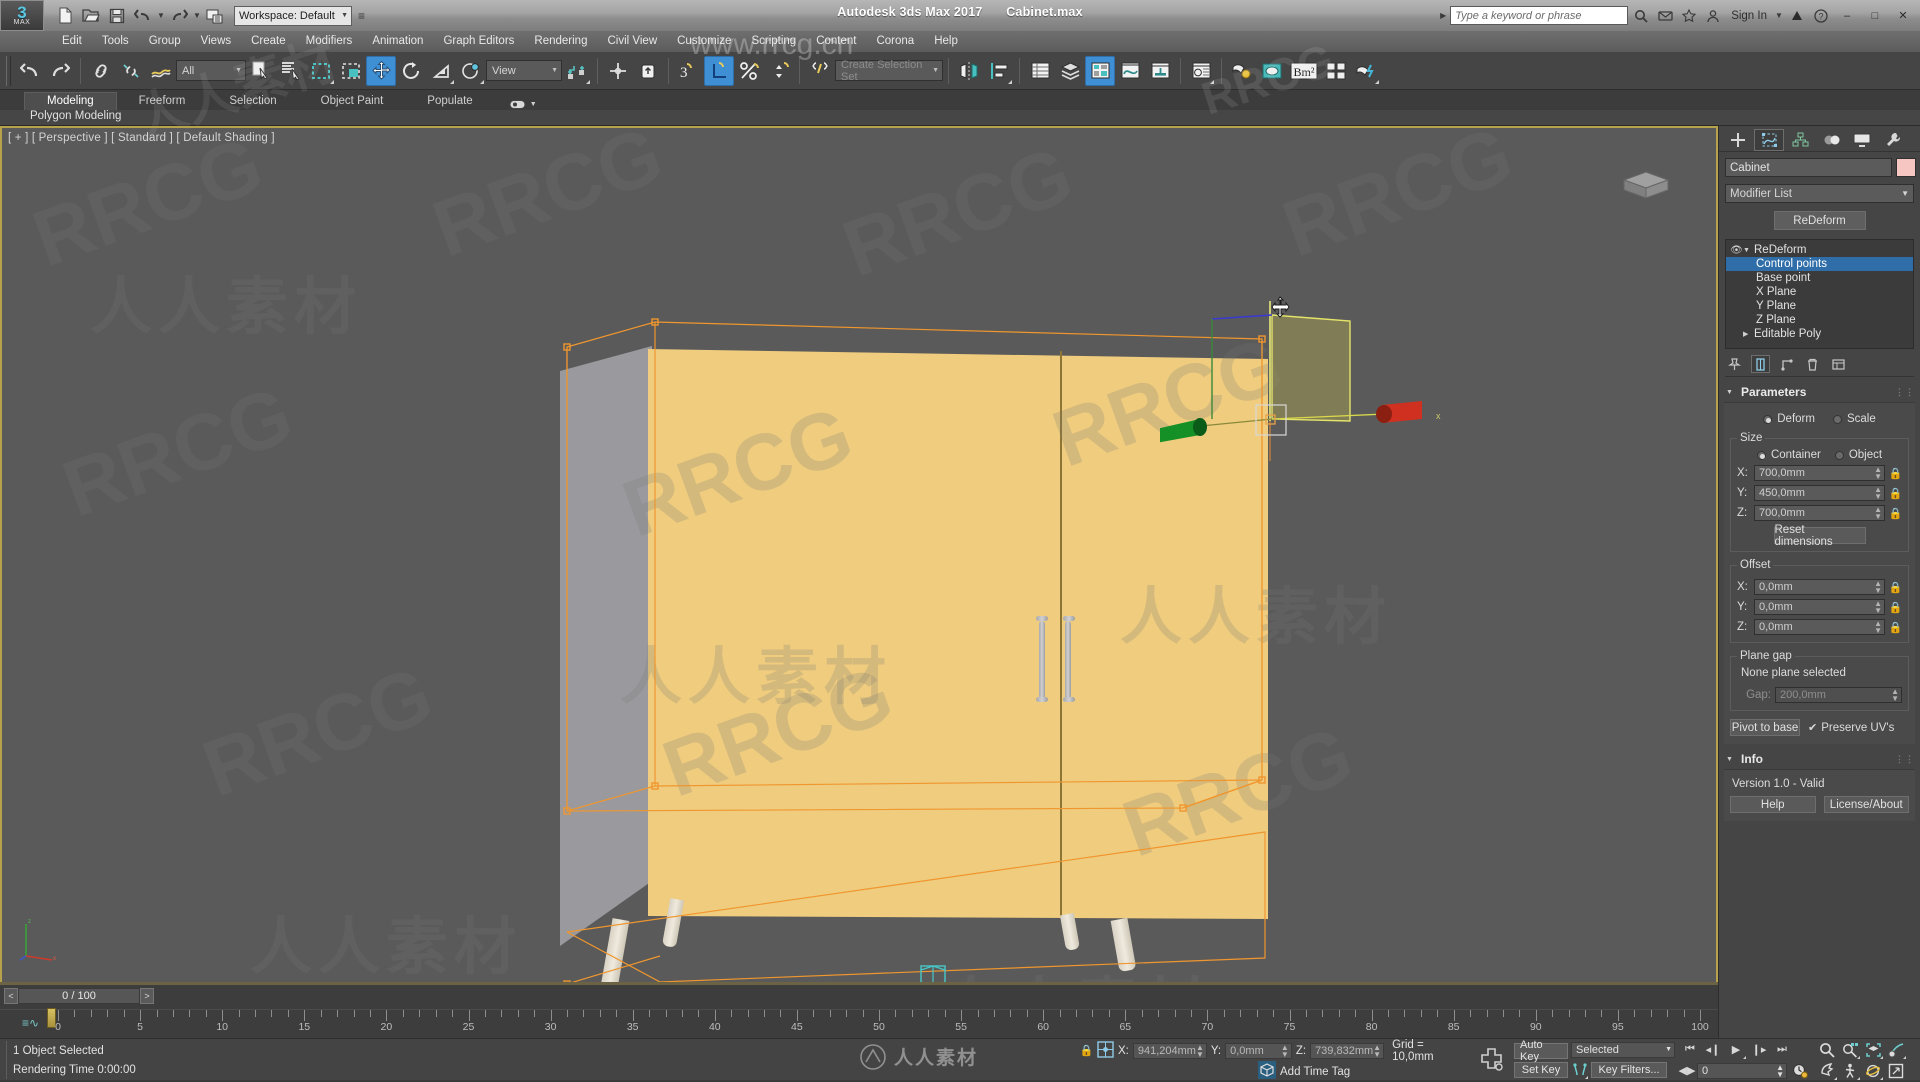 The image size is (1920, 1082). I want to click on ribbon-tab-selection: Selection, so click(252, 101).